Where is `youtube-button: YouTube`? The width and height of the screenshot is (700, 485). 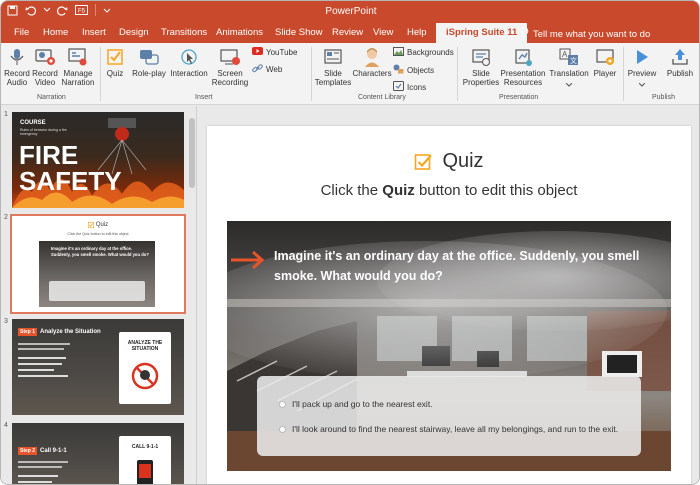
youtube-button: YouTube is located at coordinates (274, 52).